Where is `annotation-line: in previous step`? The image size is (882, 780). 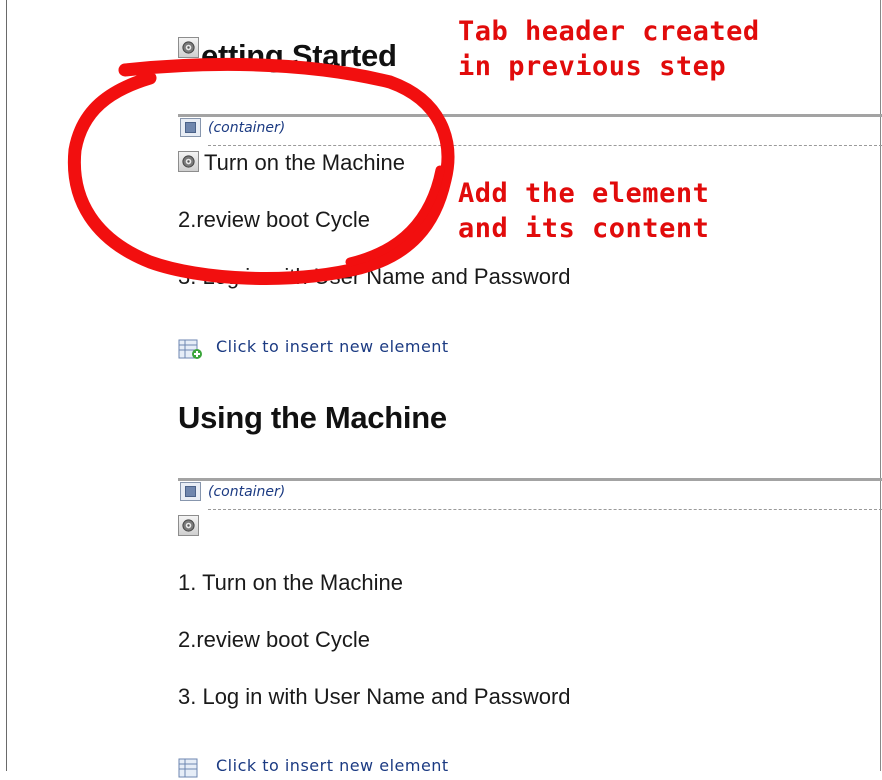 annotation-line: in previous step is located at coordinates (592, 66).